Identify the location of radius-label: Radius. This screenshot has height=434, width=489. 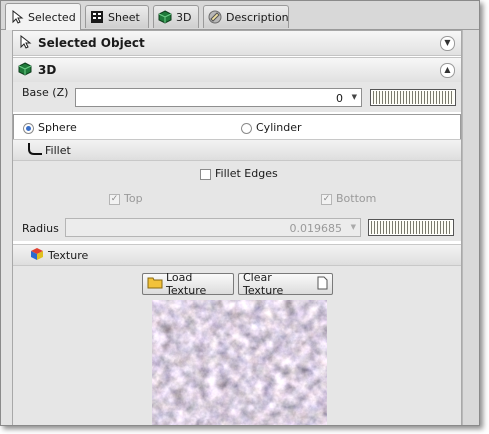
(40, 228).